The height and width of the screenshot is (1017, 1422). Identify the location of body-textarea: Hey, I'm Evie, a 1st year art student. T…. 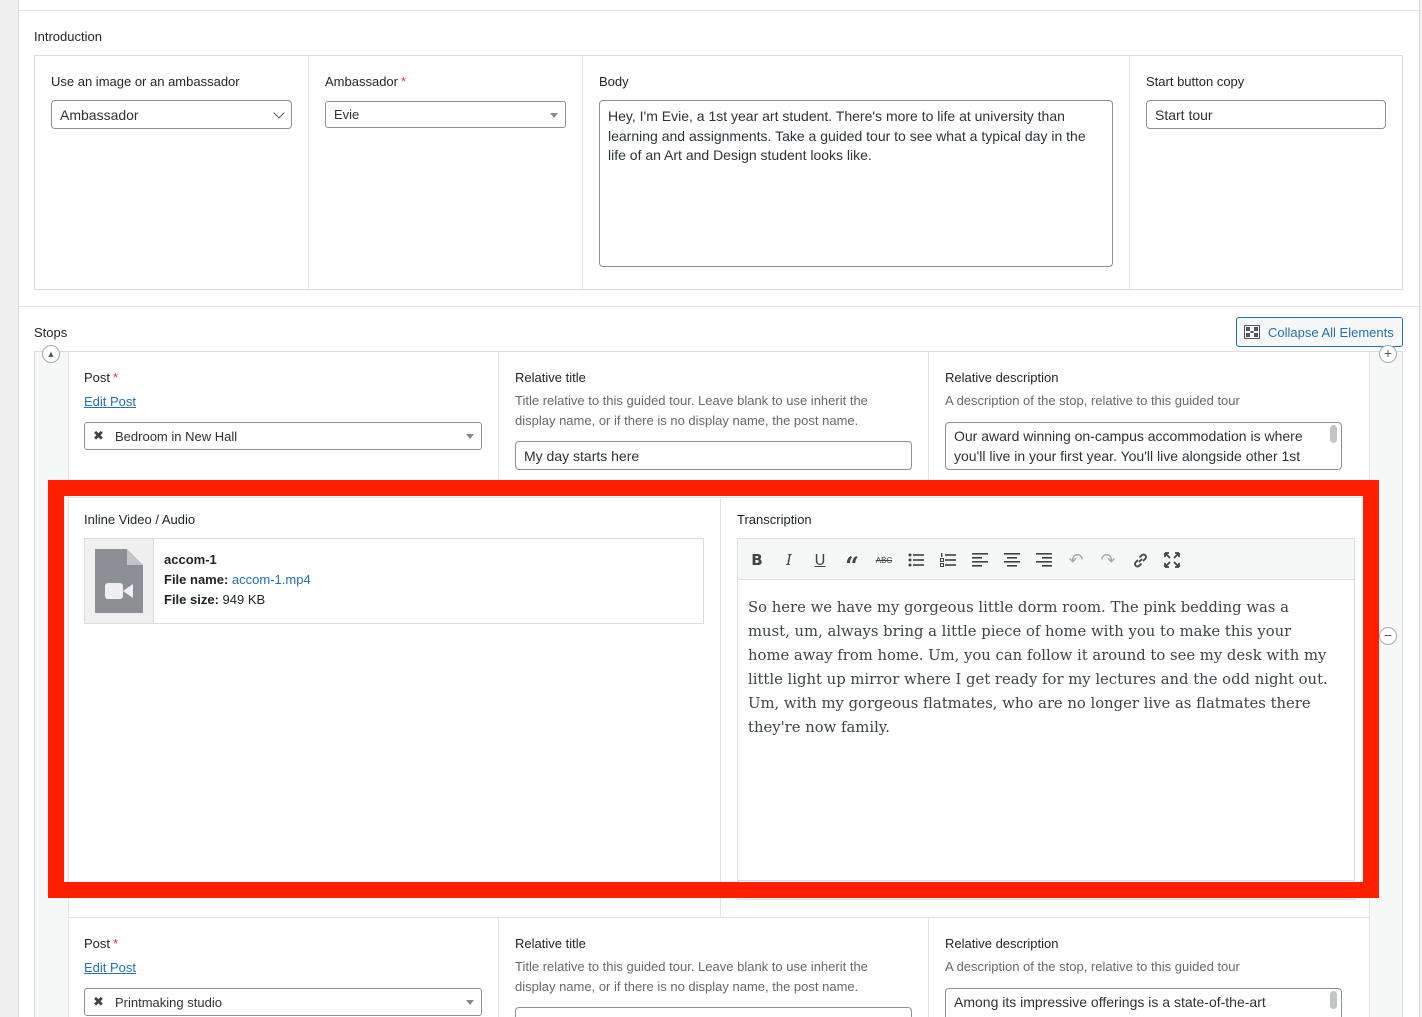
(856, 183).